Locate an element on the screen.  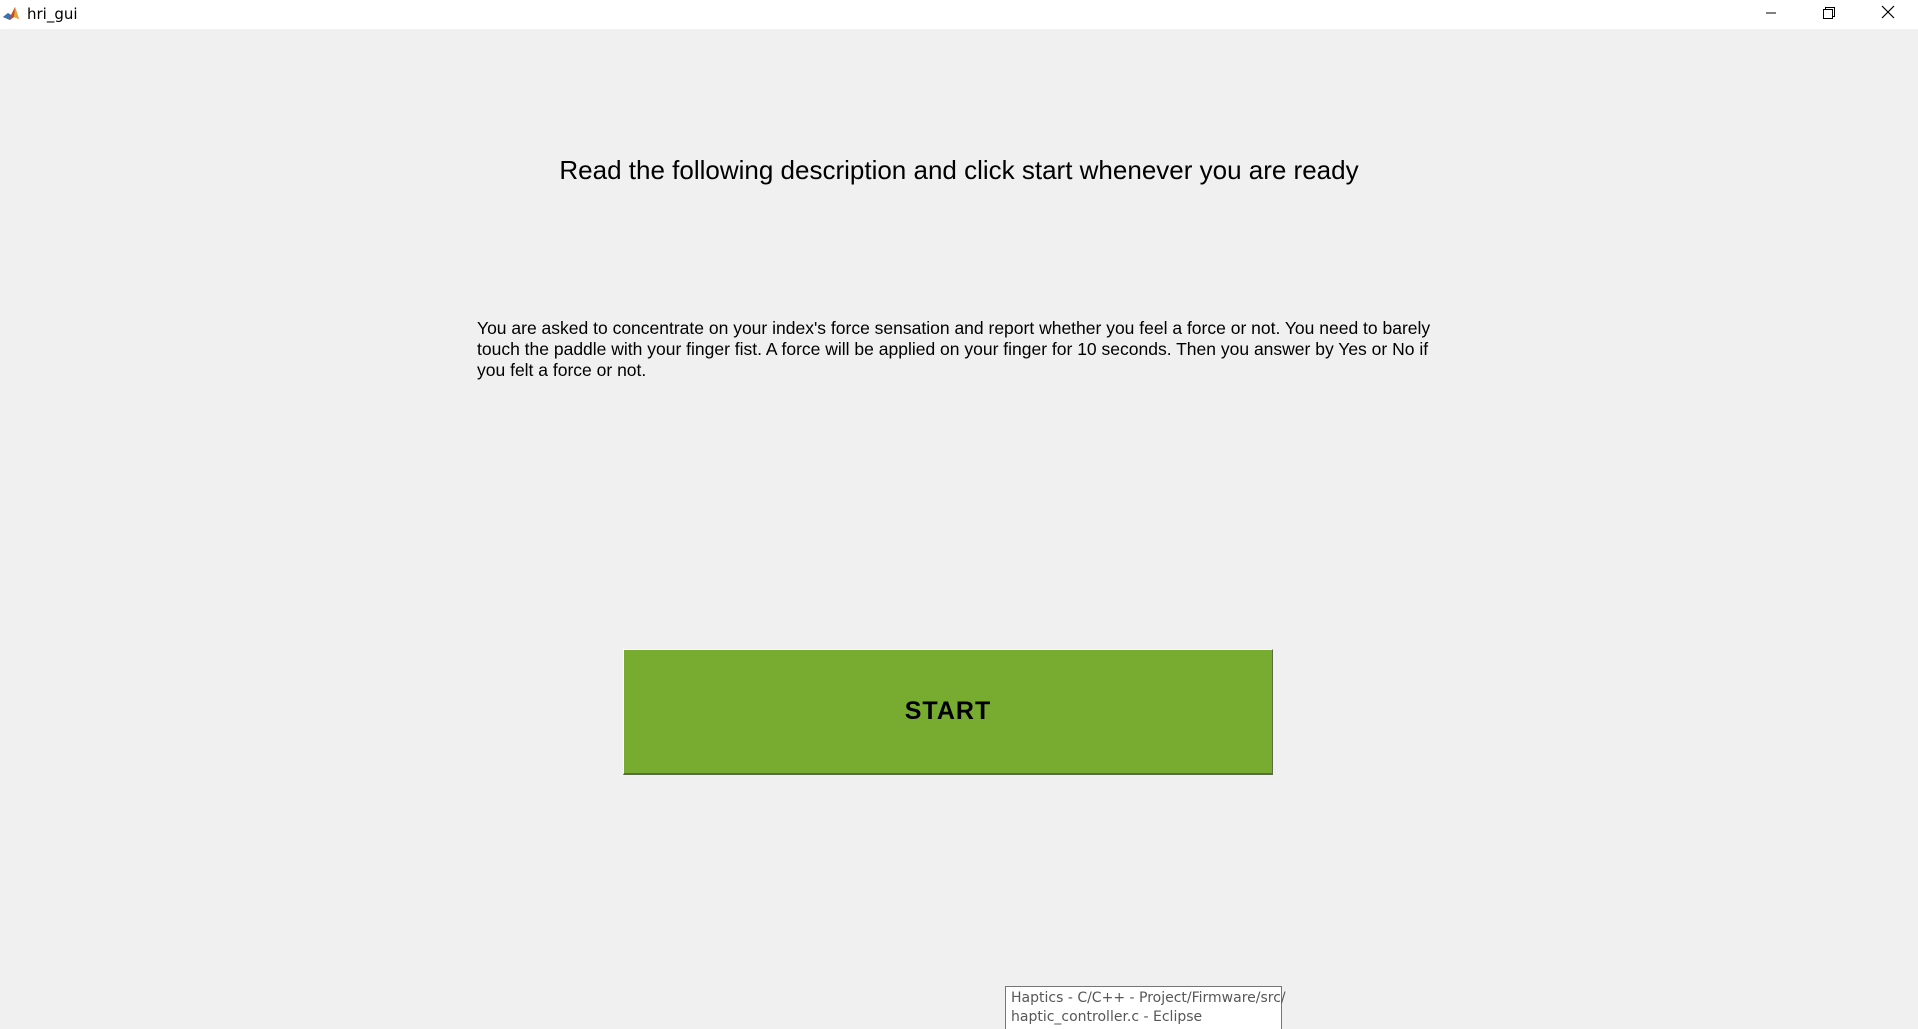
window-title: hri_gui is located at coordinates (52, 14).